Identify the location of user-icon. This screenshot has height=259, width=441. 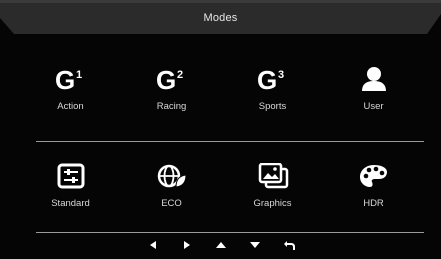
(374, 79).